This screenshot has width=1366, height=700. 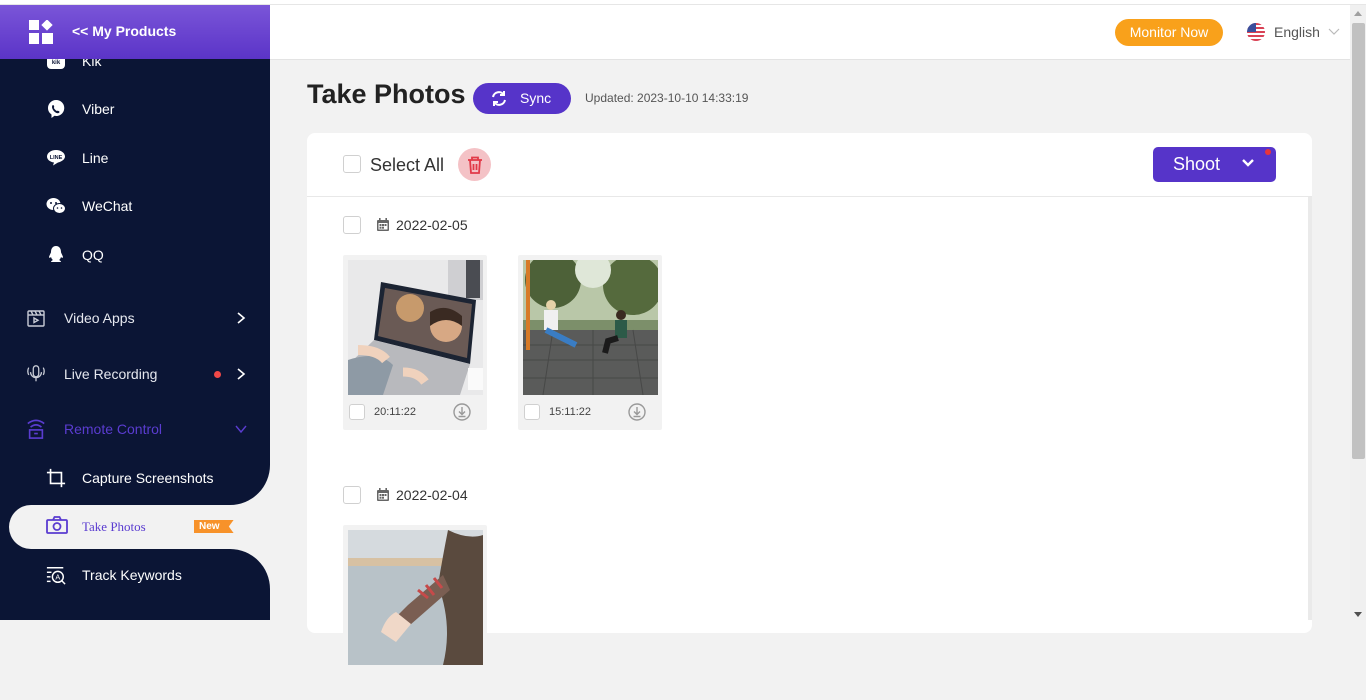 I want to click on scroll-down-arrow-icon, so click(x=1358, y=614).